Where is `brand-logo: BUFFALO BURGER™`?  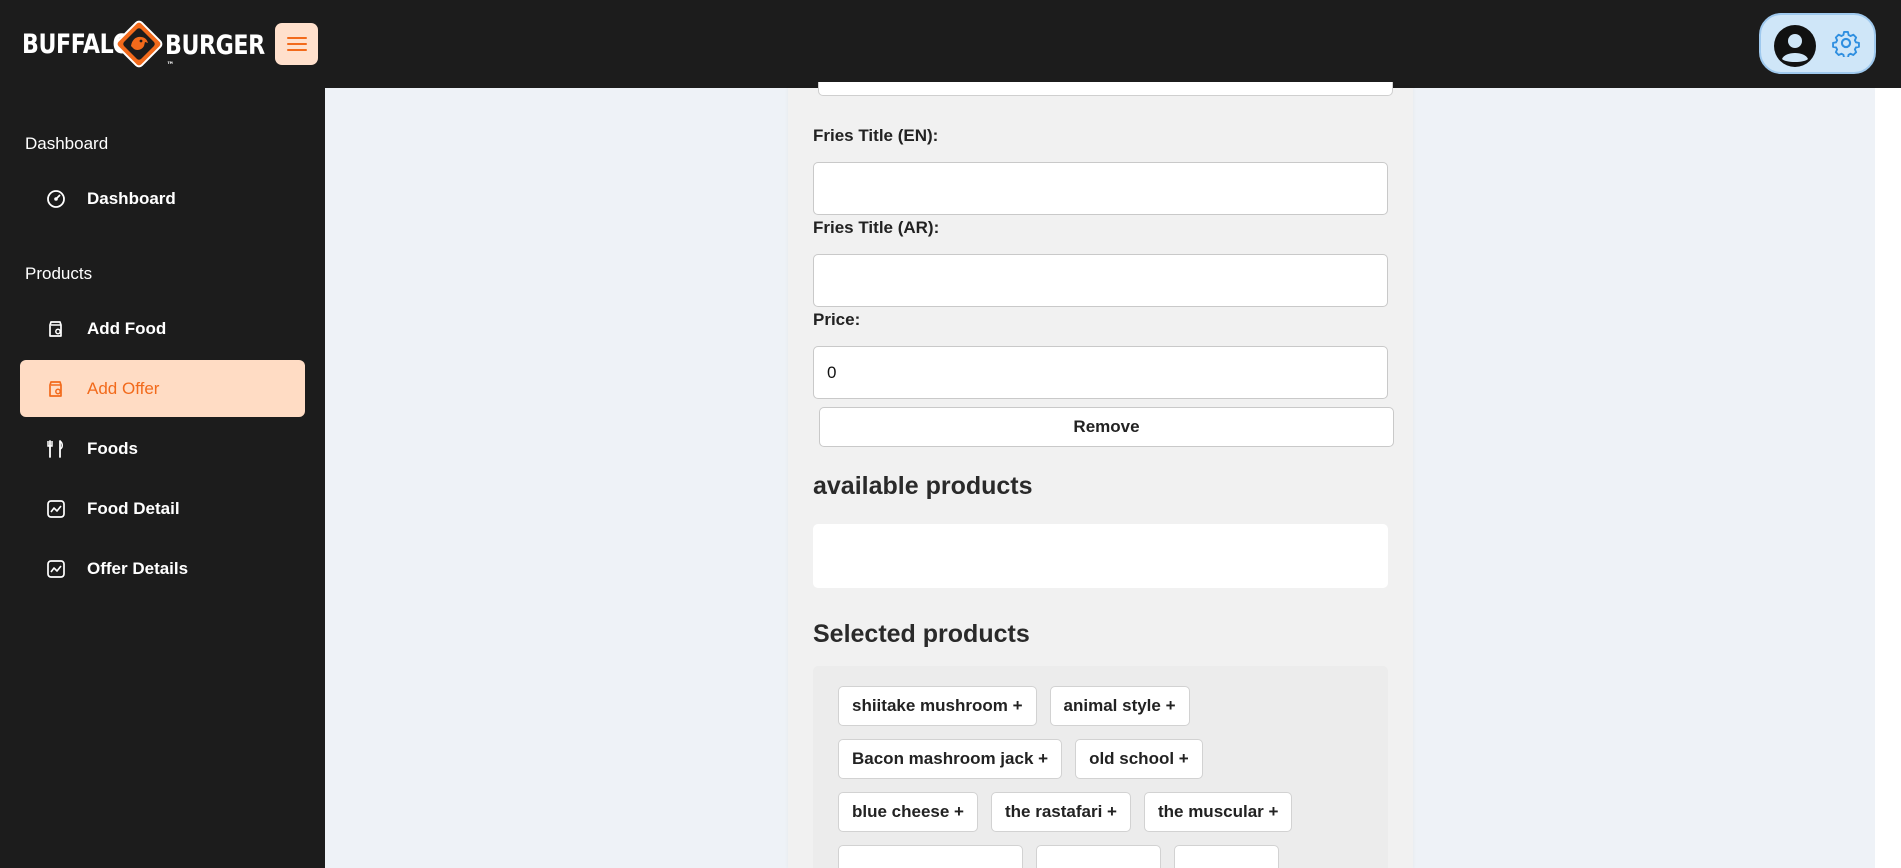
brand-logo: BUFFALO BURGER™ is located at coordinates (143, 44).